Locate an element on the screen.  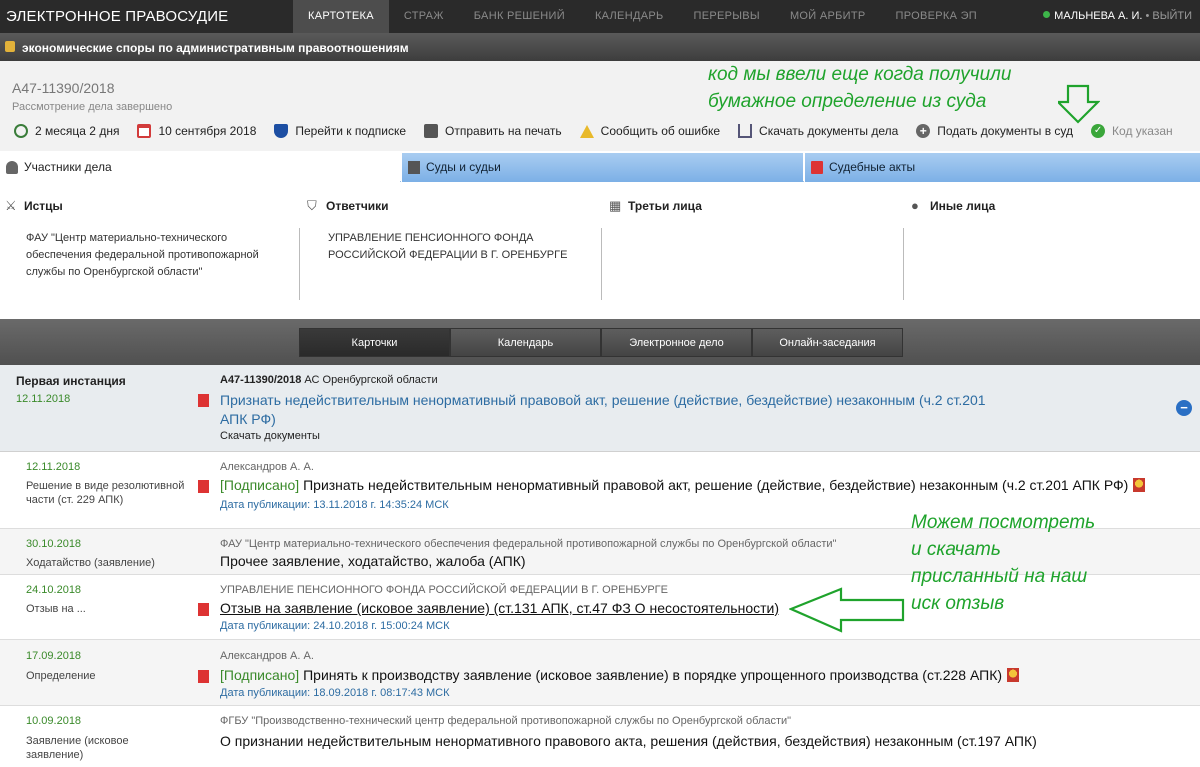
warning-icon is located at coordinates (586, 131).